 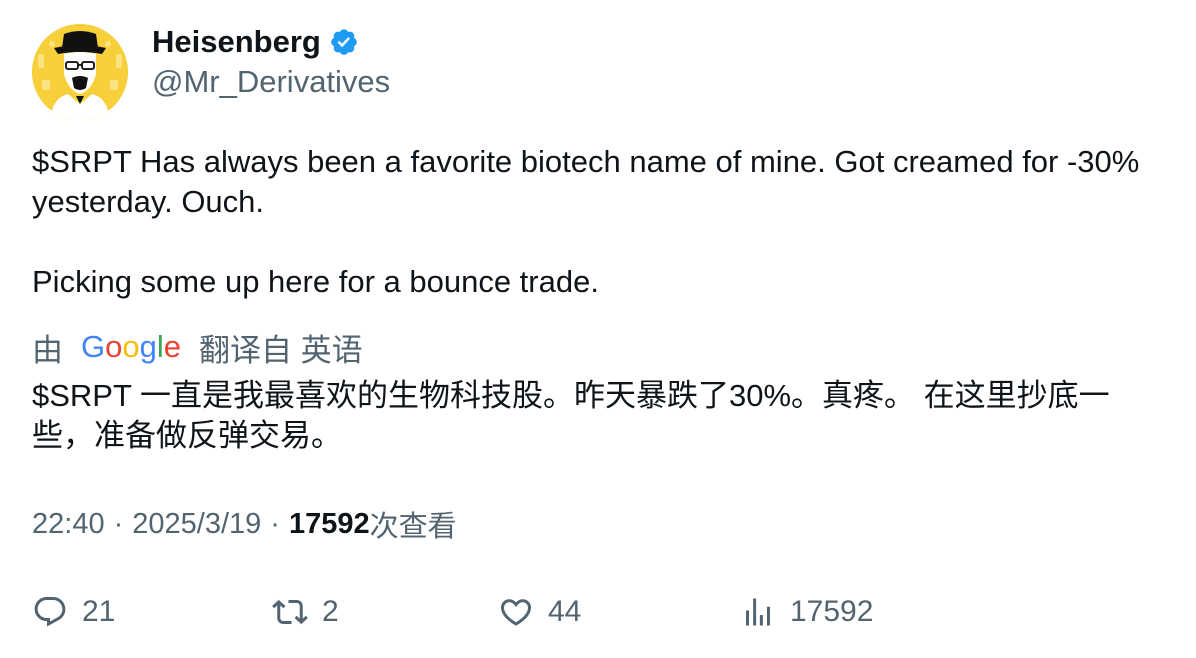 I want to click on views-label: 次查看, so click(x=413, y=527).